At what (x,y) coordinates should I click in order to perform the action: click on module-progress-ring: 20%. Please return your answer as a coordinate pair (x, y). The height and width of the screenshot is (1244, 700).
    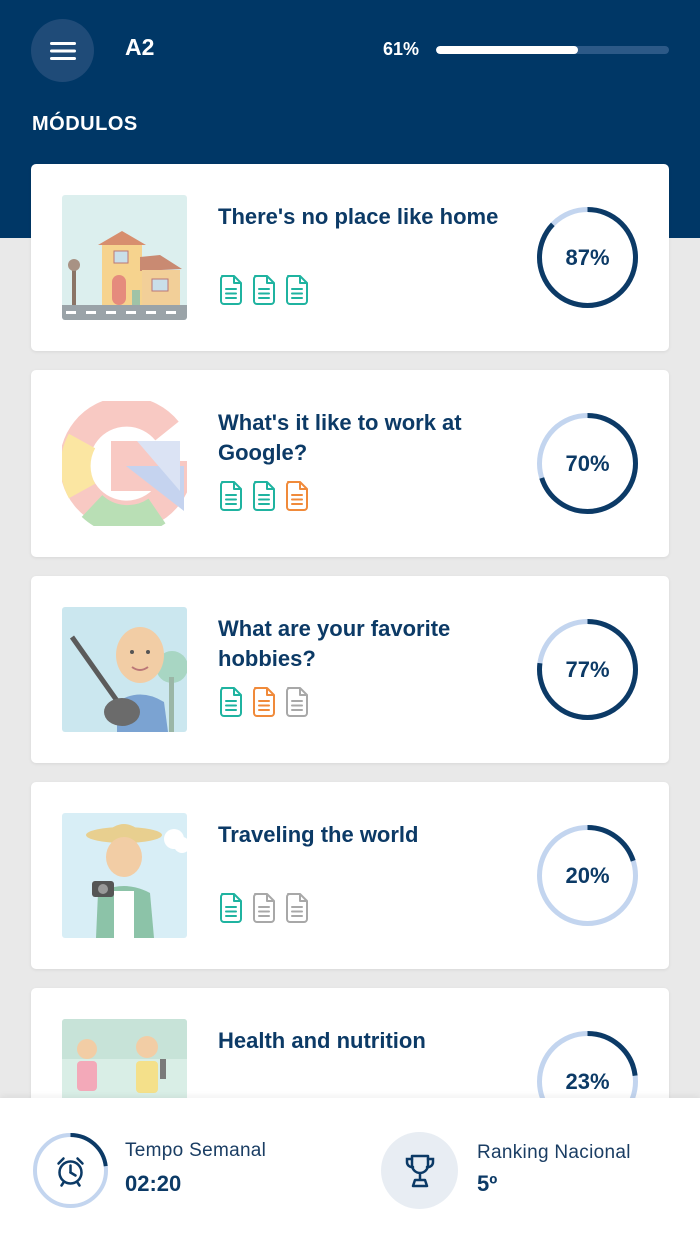
    Looking at the image, I should click on (587, 875).